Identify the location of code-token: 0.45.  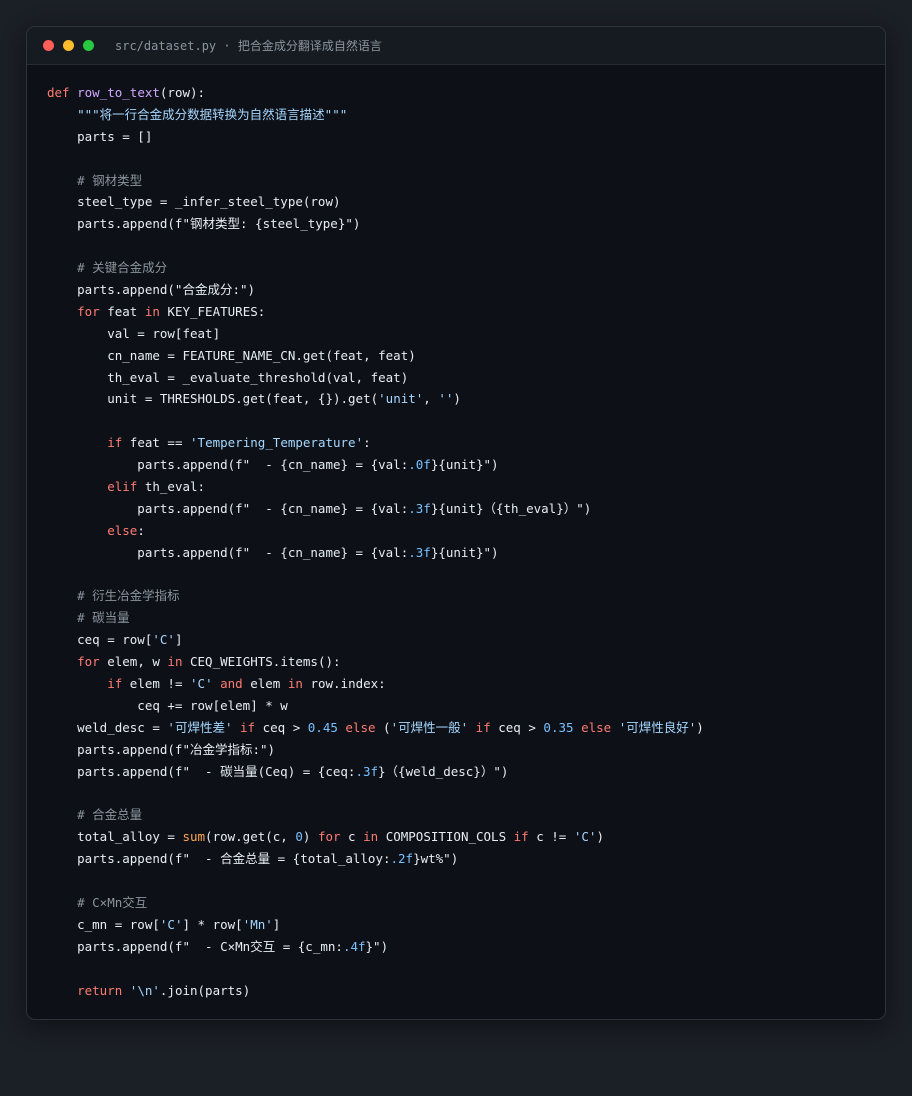
(322, 727).